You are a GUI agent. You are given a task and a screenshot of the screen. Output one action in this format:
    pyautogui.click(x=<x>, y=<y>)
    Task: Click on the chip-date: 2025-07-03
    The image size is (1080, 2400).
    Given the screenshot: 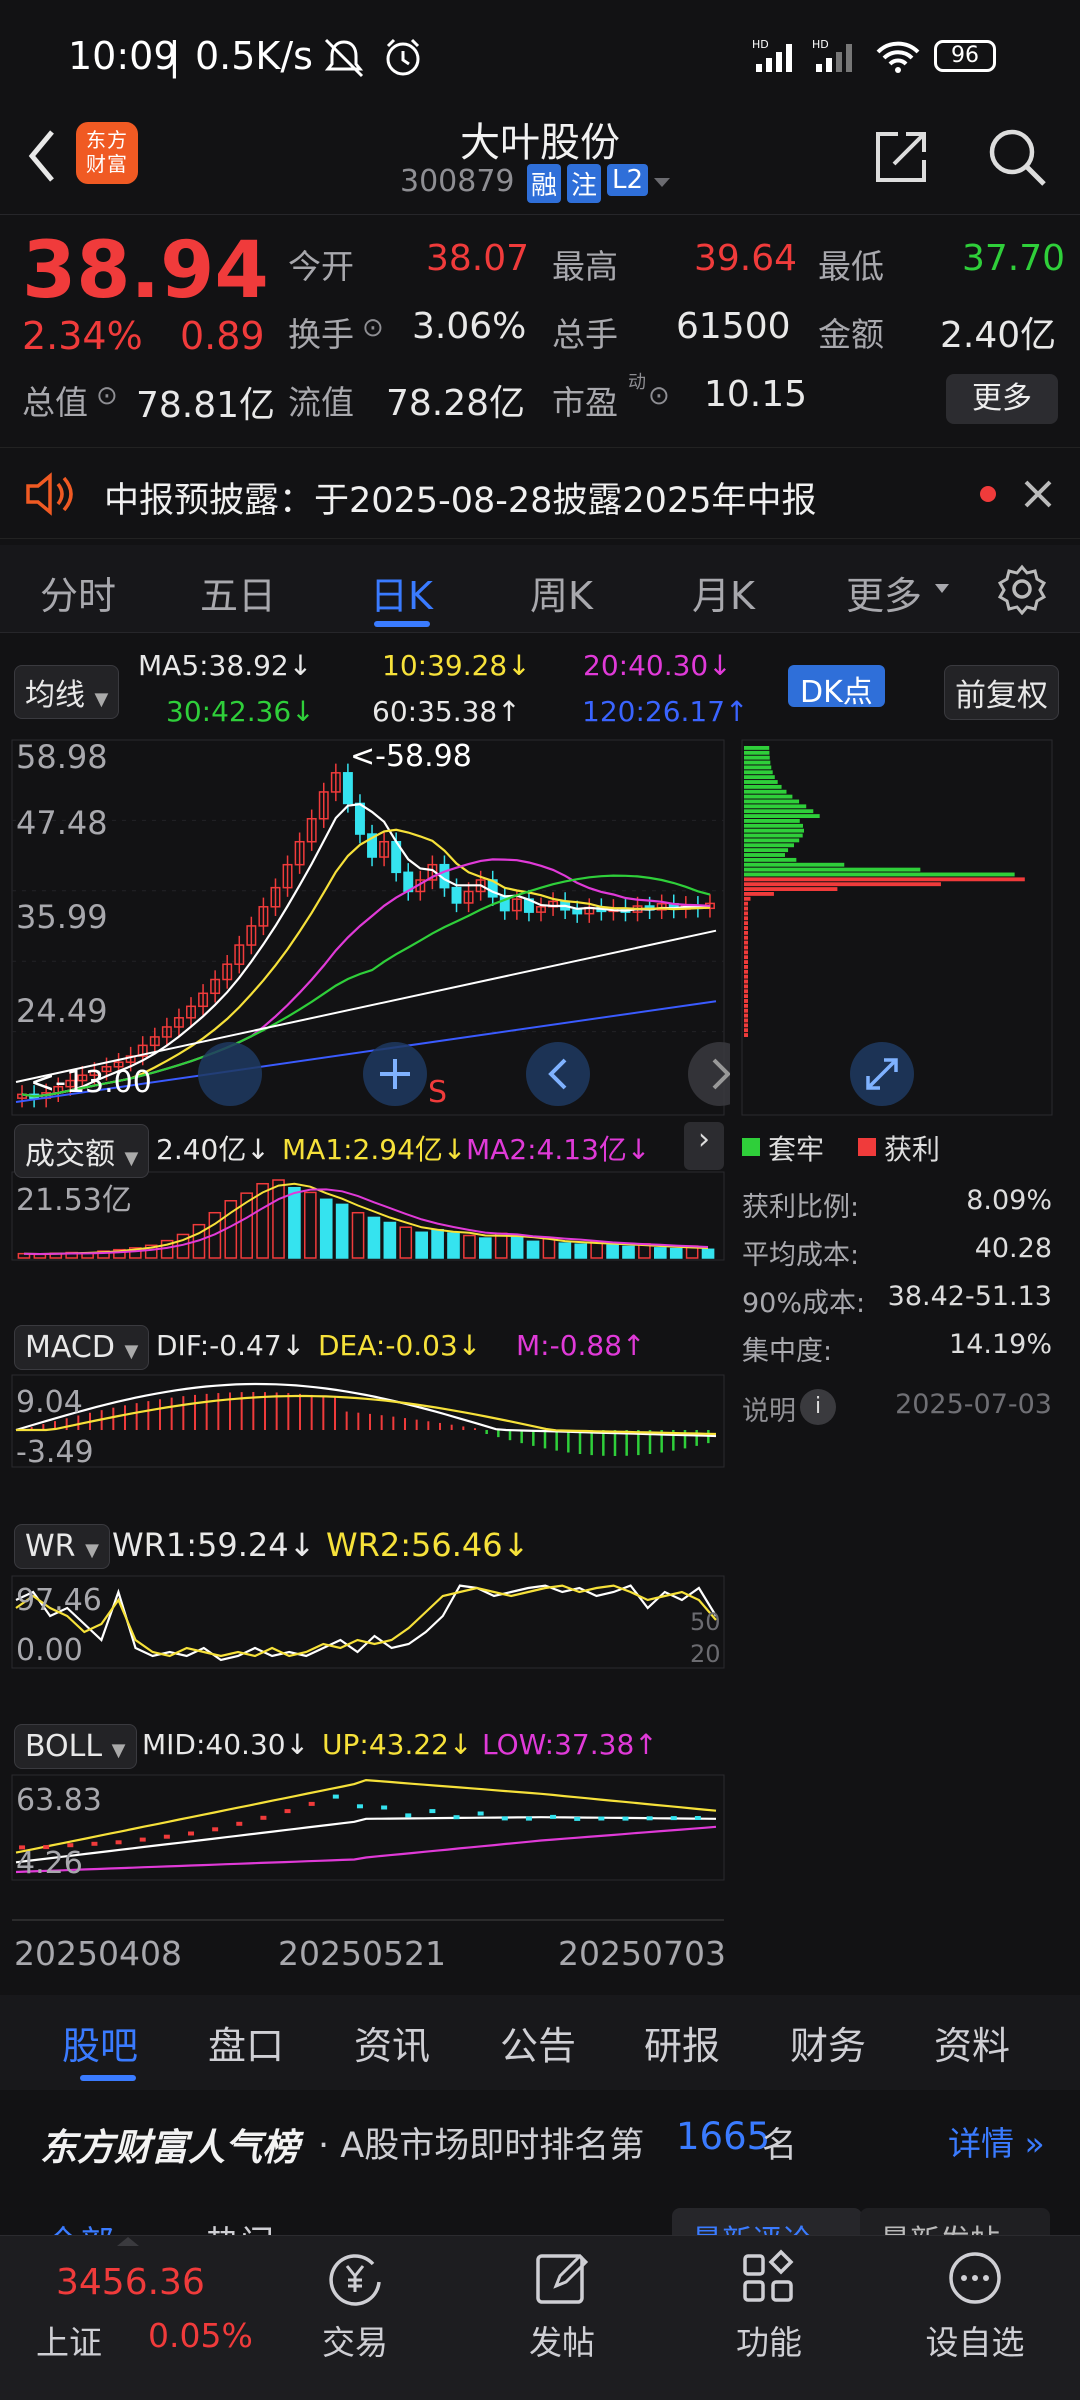 What is the action you would take?
    pyautogui.click(x=973, y=1404)
    